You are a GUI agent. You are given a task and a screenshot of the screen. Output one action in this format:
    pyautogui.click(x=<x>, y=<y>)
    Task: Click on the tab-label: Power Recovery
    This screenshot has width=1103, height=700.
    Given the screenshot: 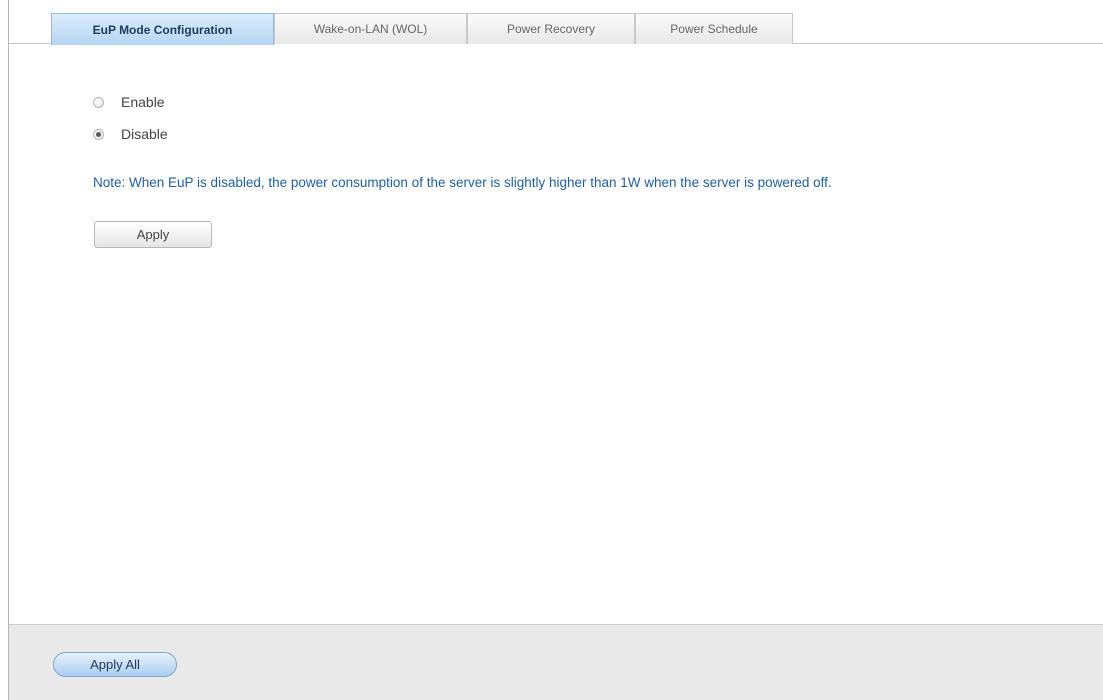 What is the action you would take?
    pyautogui.click(x=551, y=29)
    